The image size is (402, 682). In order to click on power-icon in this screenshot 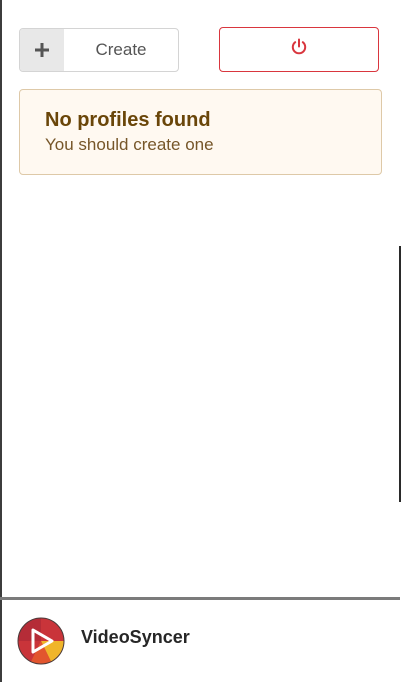, I will do `click(299, 49)`.